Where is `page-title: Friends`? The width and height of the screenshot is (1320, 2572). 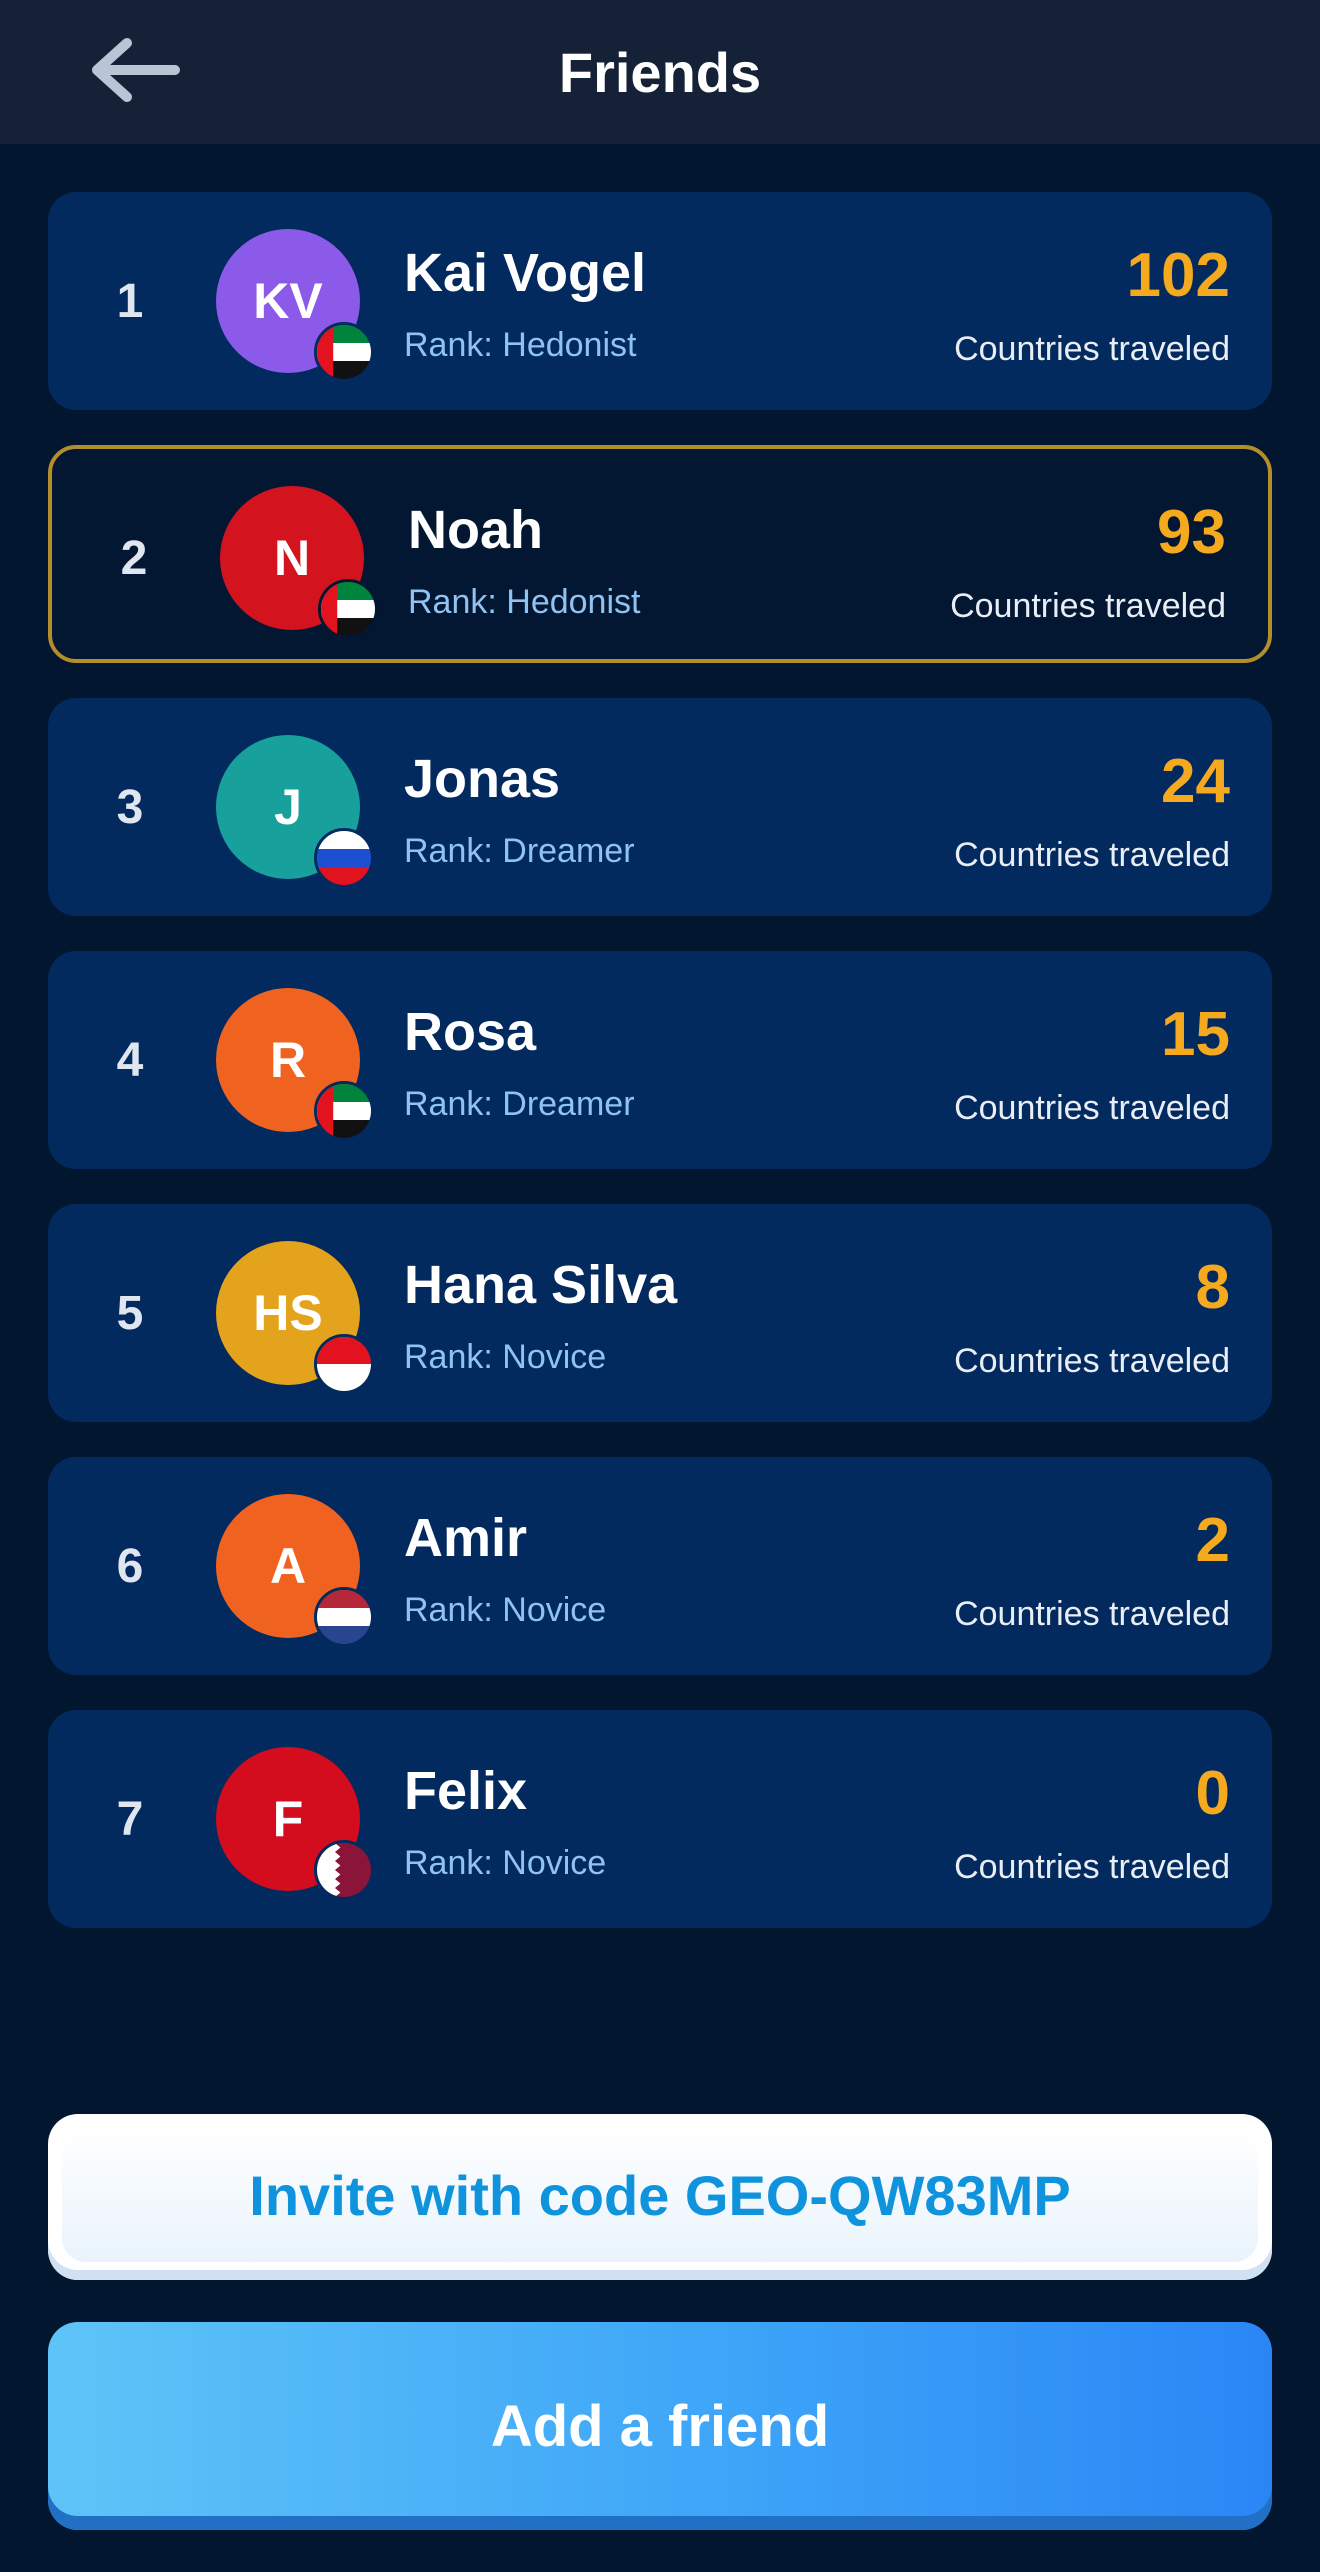
page-title: Friends is located at coordinates (660, 72).